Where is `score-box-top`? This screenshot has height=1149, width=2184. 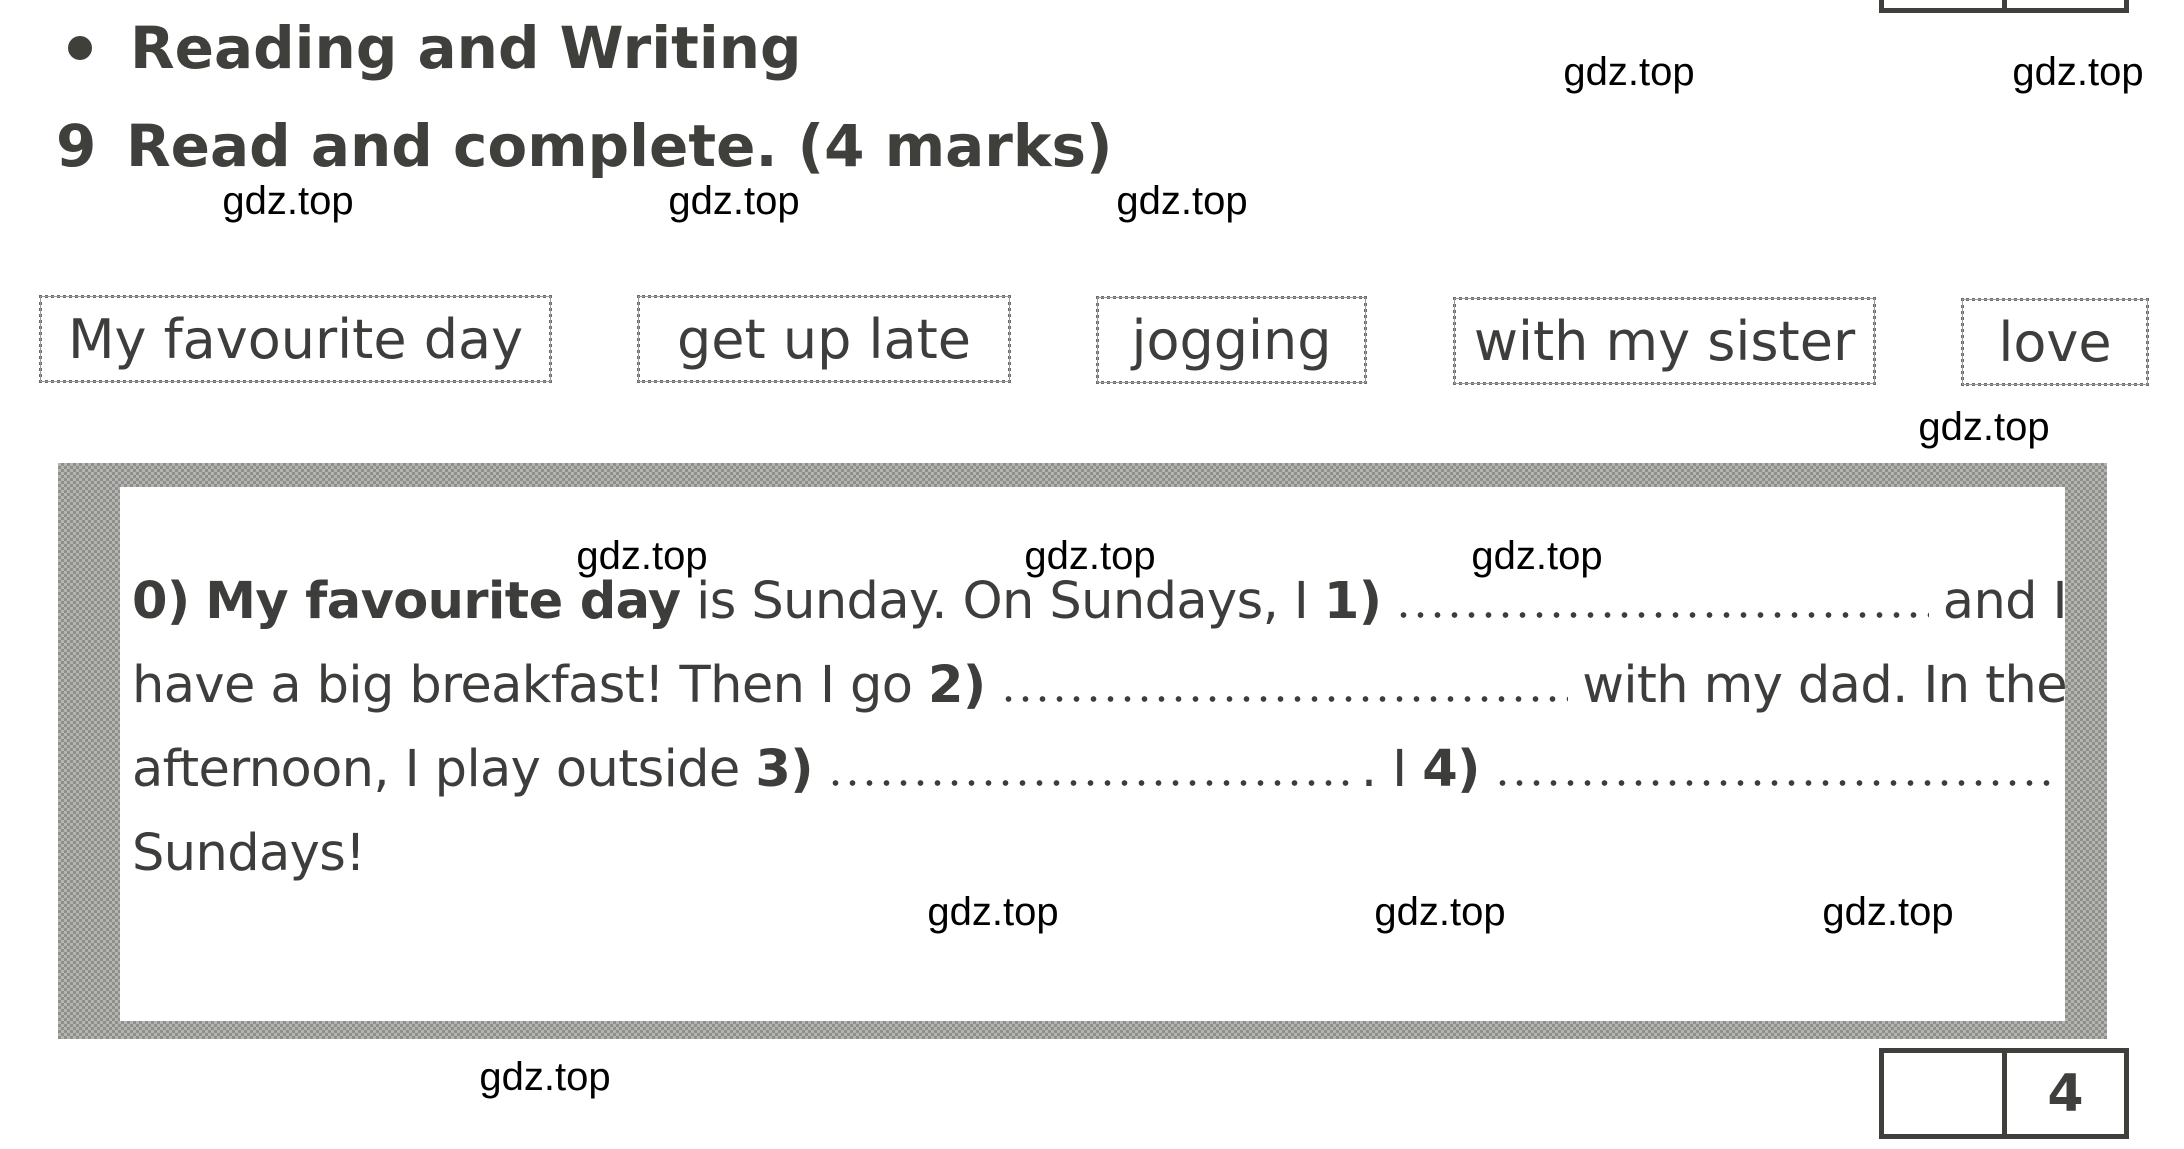
score-box-top is located at coordinates (2004, 6).